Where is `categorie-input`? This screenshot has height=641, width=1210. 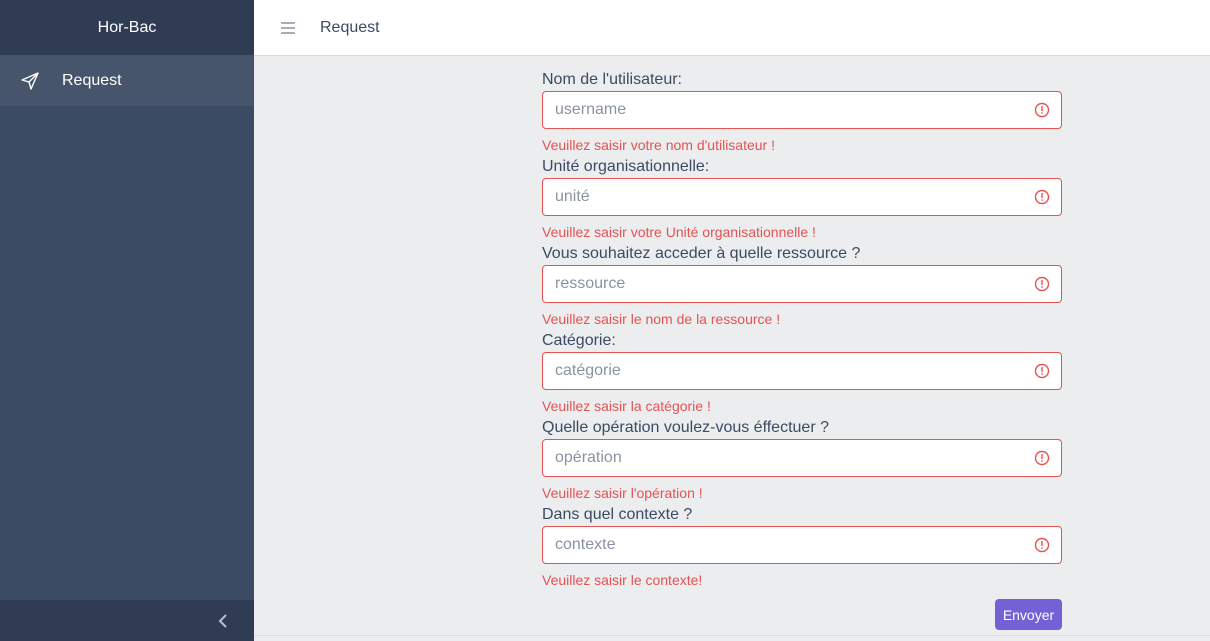 categorie-input is located at coordinates (788, 371).